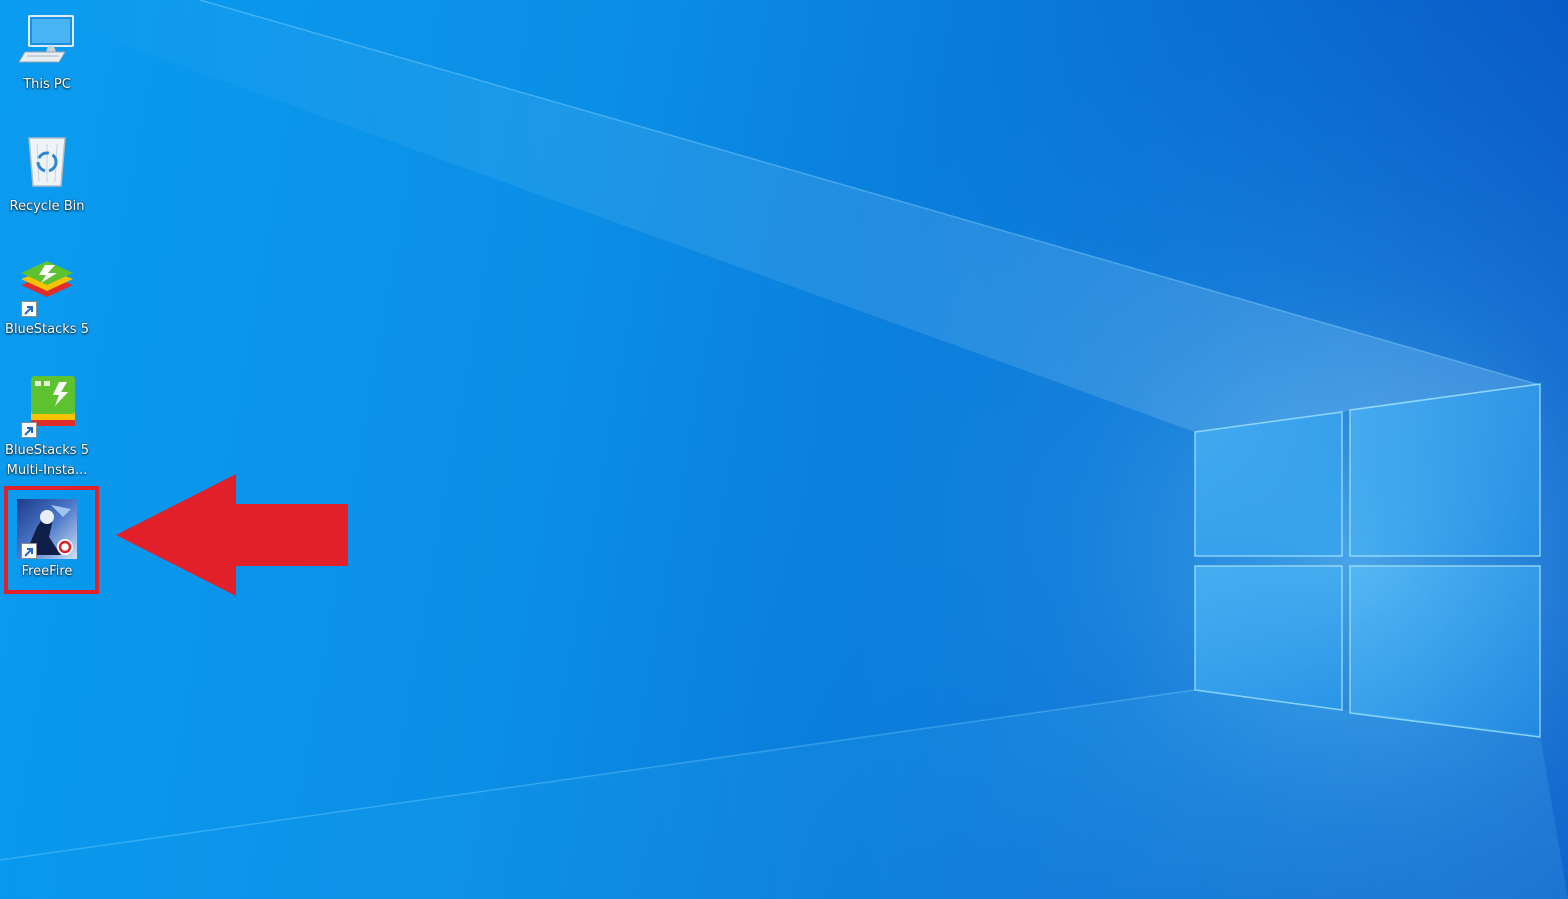 The width and height of the screenshot is (1568, 899). I want to click on arrow-left-icon, so click(232, 535).